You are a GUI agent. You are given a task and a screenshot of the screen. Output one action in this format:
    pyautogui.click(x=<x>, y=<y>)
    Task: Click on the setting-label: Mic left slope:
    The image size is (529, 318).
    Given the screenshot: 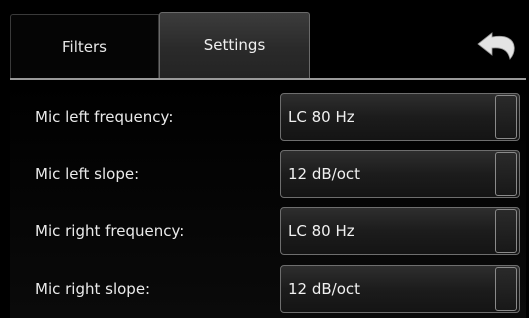 What is the action you would take?
    pyautogui.click(x=87, y=174)
    